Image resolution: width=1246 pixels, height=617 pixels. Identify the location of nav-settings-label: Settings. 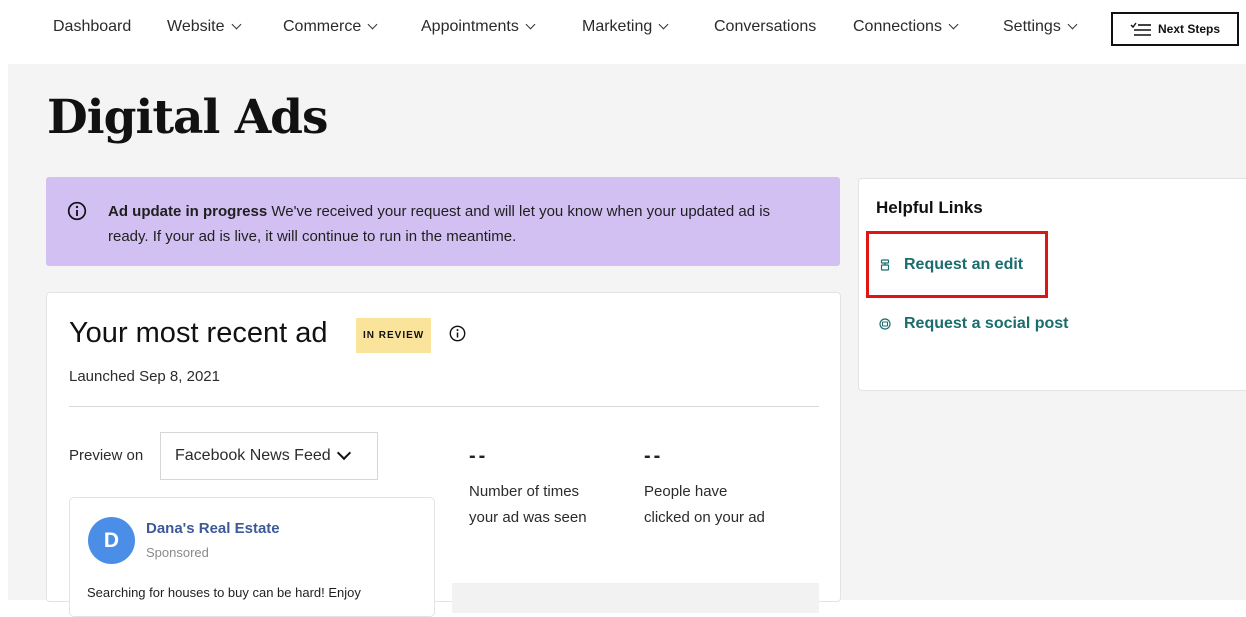
(1032, 26).